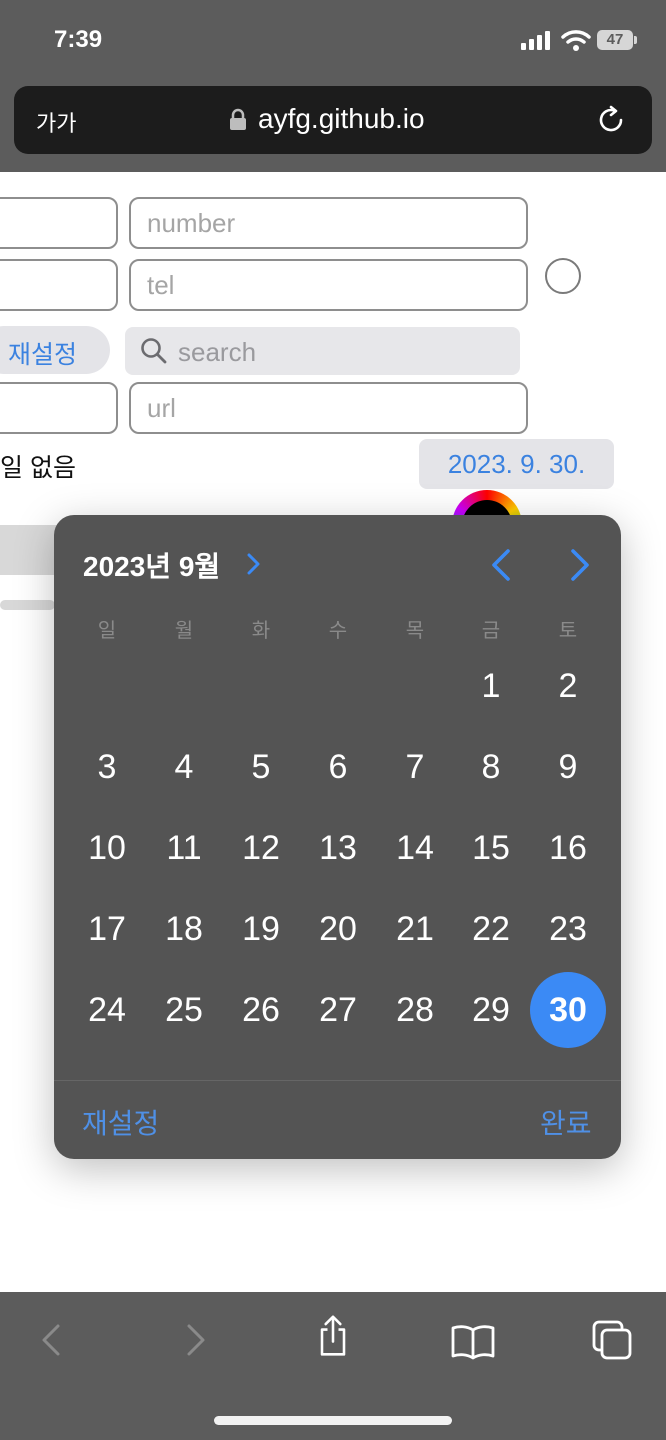  I want to click on share-icon, so click(333, 1336).